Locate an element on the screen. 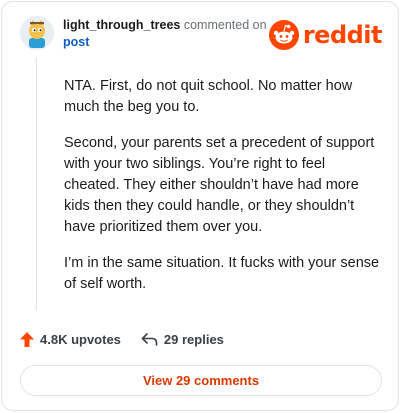 The image size is (400, 413). reddit-snoo-icon is located at coordinates (283, 35).